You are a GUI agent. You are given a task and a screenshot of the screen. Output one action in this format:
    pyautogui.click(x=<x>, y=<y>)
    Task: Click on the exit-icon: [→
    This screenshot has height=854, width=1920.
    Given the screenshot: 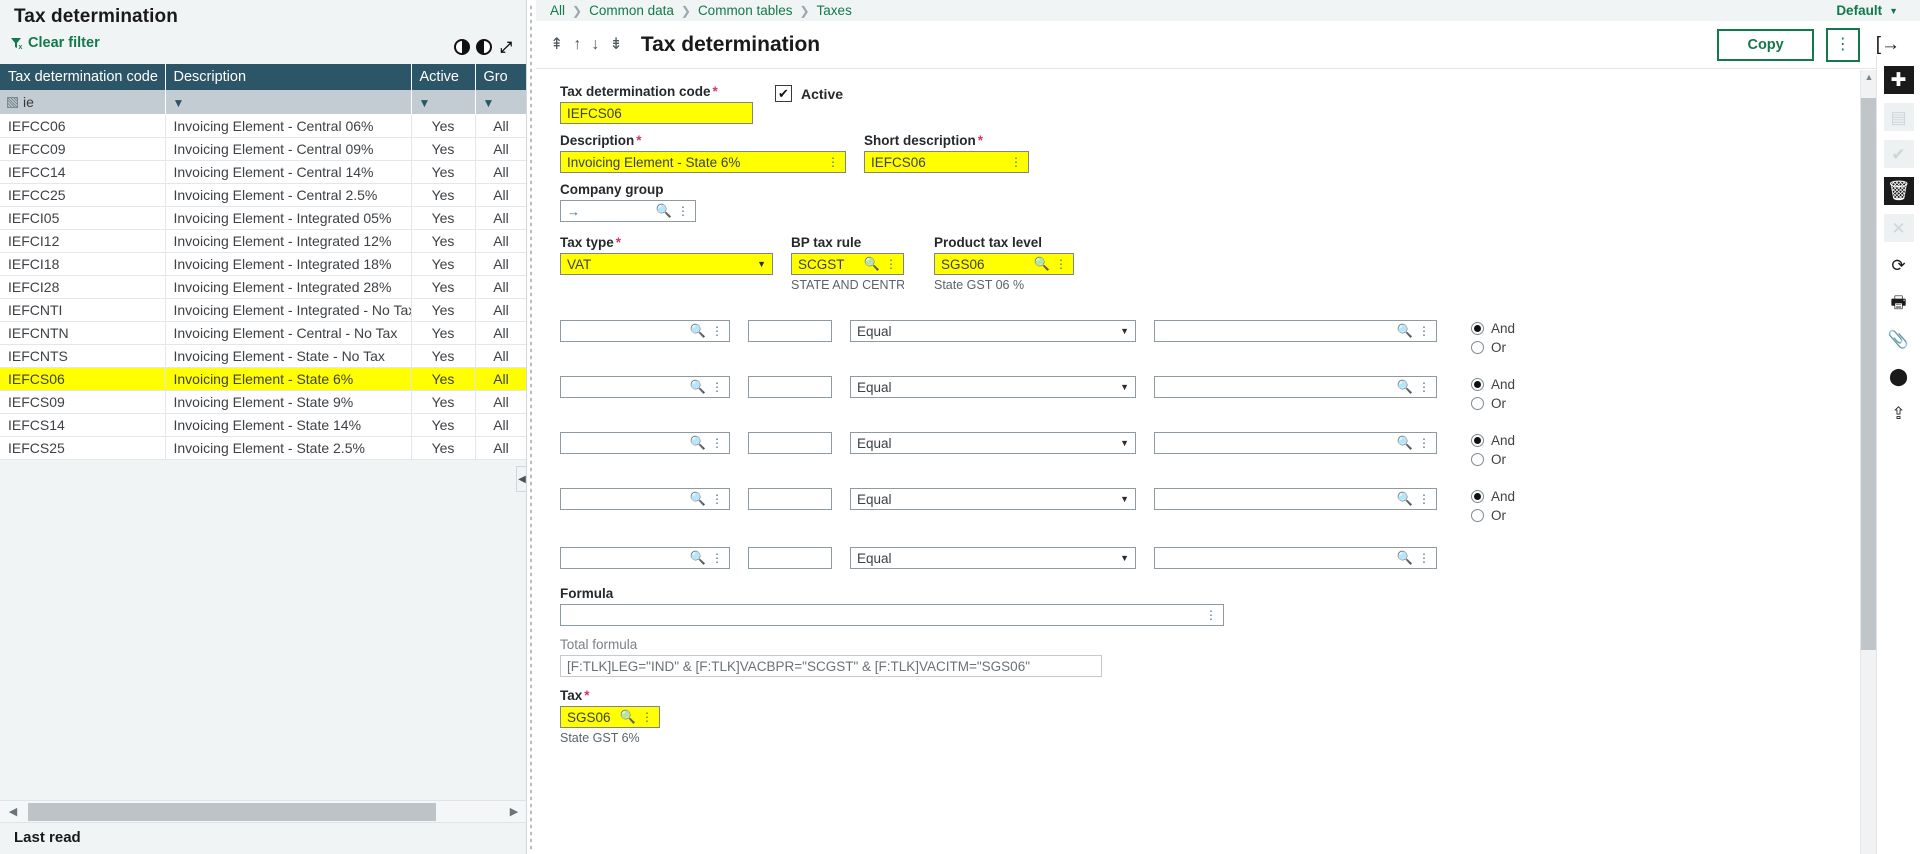 What is the action you would take?
    pyautogui.click(x=1888, y=45)
    